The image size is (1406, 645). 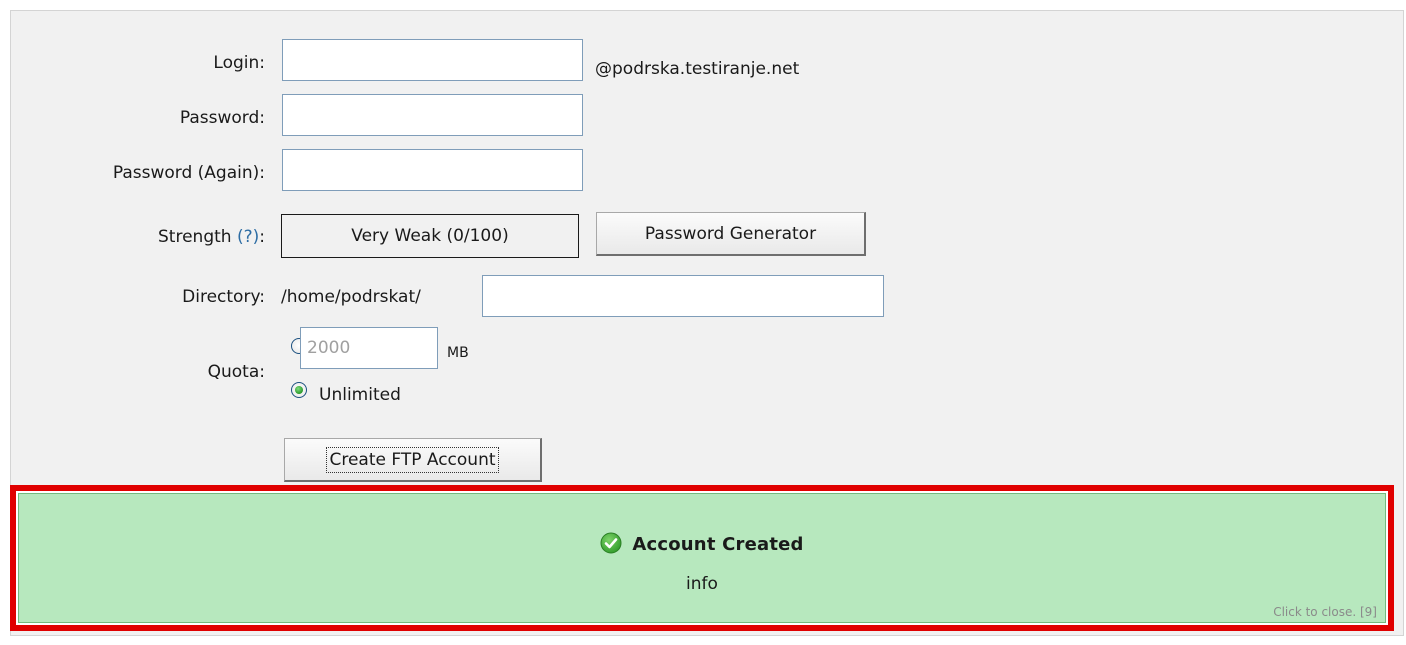 What do you see at coordinates (430, 236) in the screenshot?
I see `password-strength-meter: Very Weak (0/100)` at bounding box center [430, 236].